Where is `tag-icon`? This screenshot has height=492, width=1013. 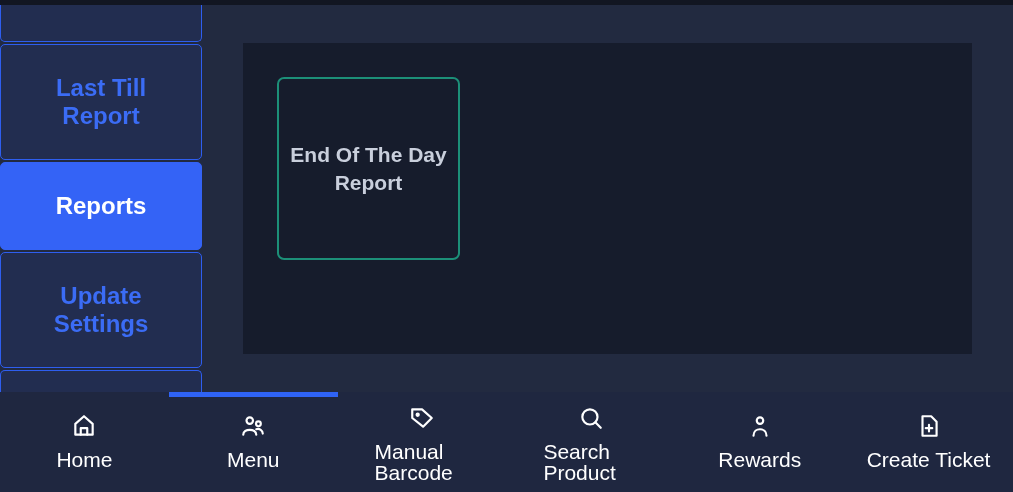 tag-icon is located at coordinates (422, 418).